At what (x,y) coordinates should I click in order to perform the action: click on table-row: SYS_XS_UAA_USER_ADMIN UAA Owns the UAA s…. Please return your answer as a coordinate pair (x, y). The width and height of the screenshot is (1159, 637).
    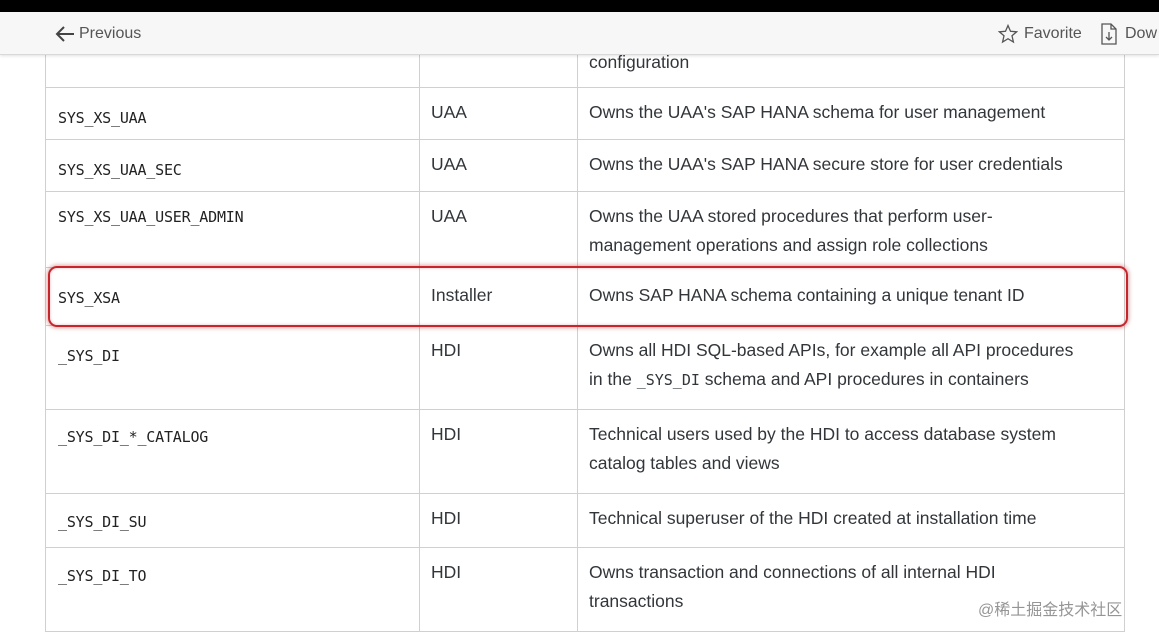
    Looking at the image, I should click on (585, 229).